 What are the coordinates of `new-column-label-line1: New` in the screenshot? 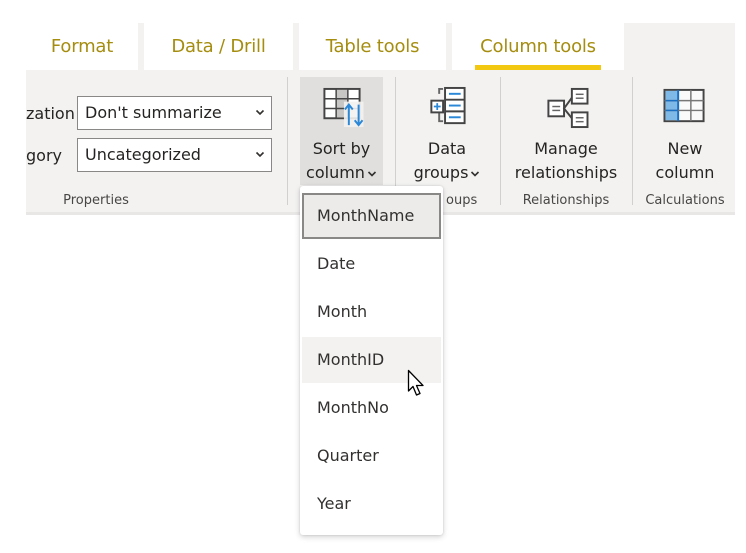 It's located at (685, 148).